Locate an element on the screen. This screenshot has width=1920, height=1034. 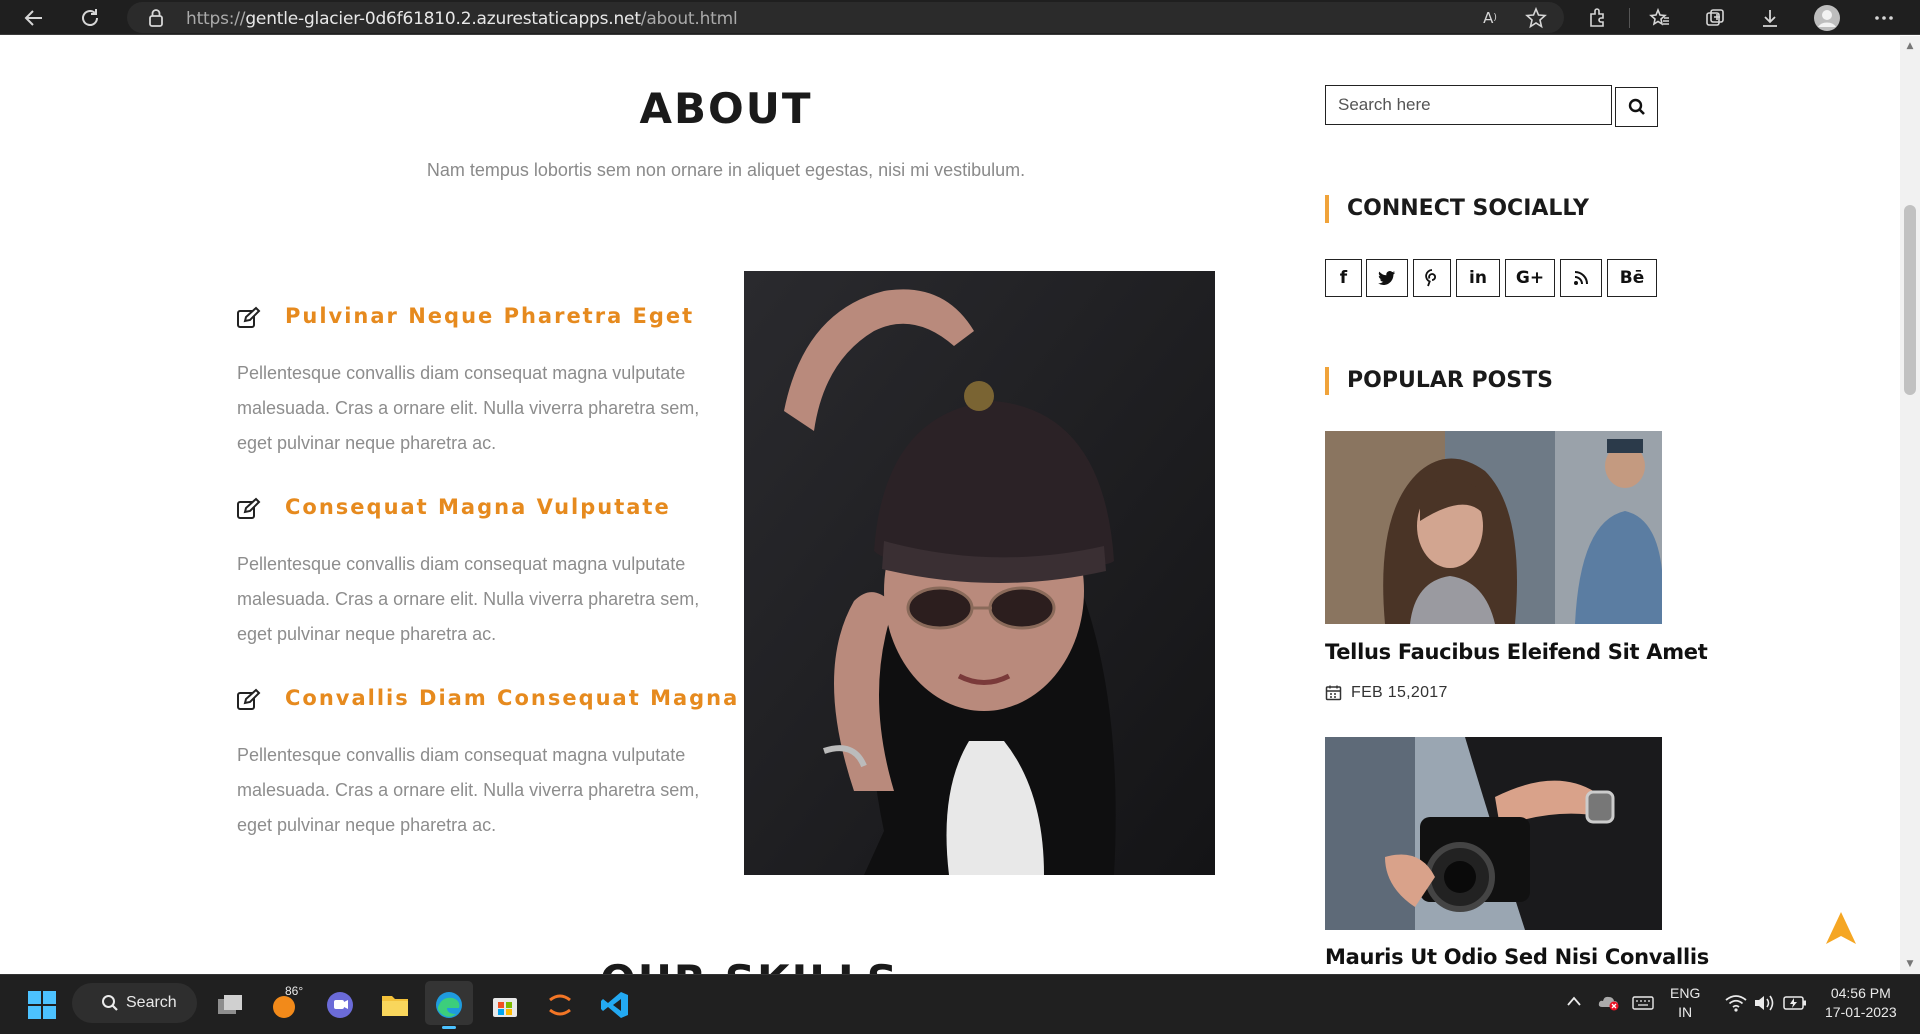
pinterest-button is located at coordinates (1432, 278).